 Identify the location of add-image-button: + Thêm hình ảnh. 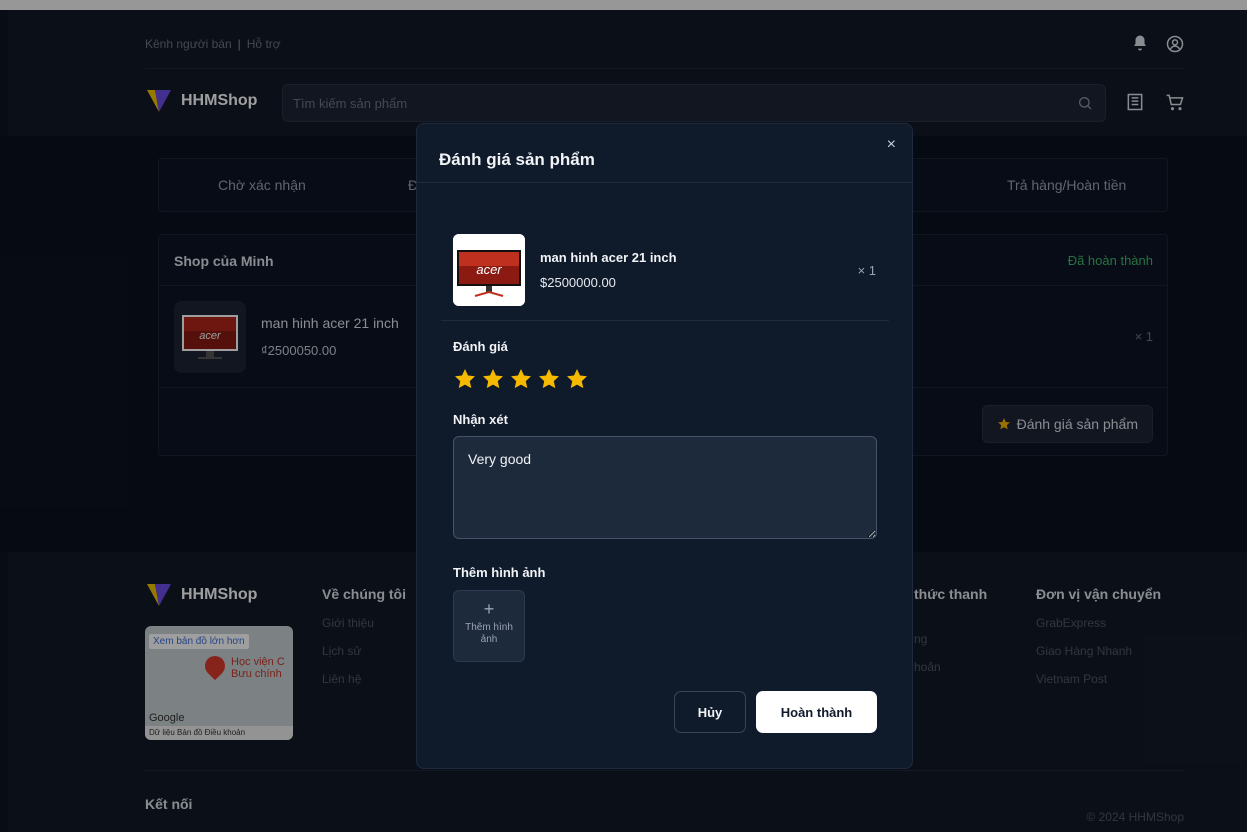
(489, 626).